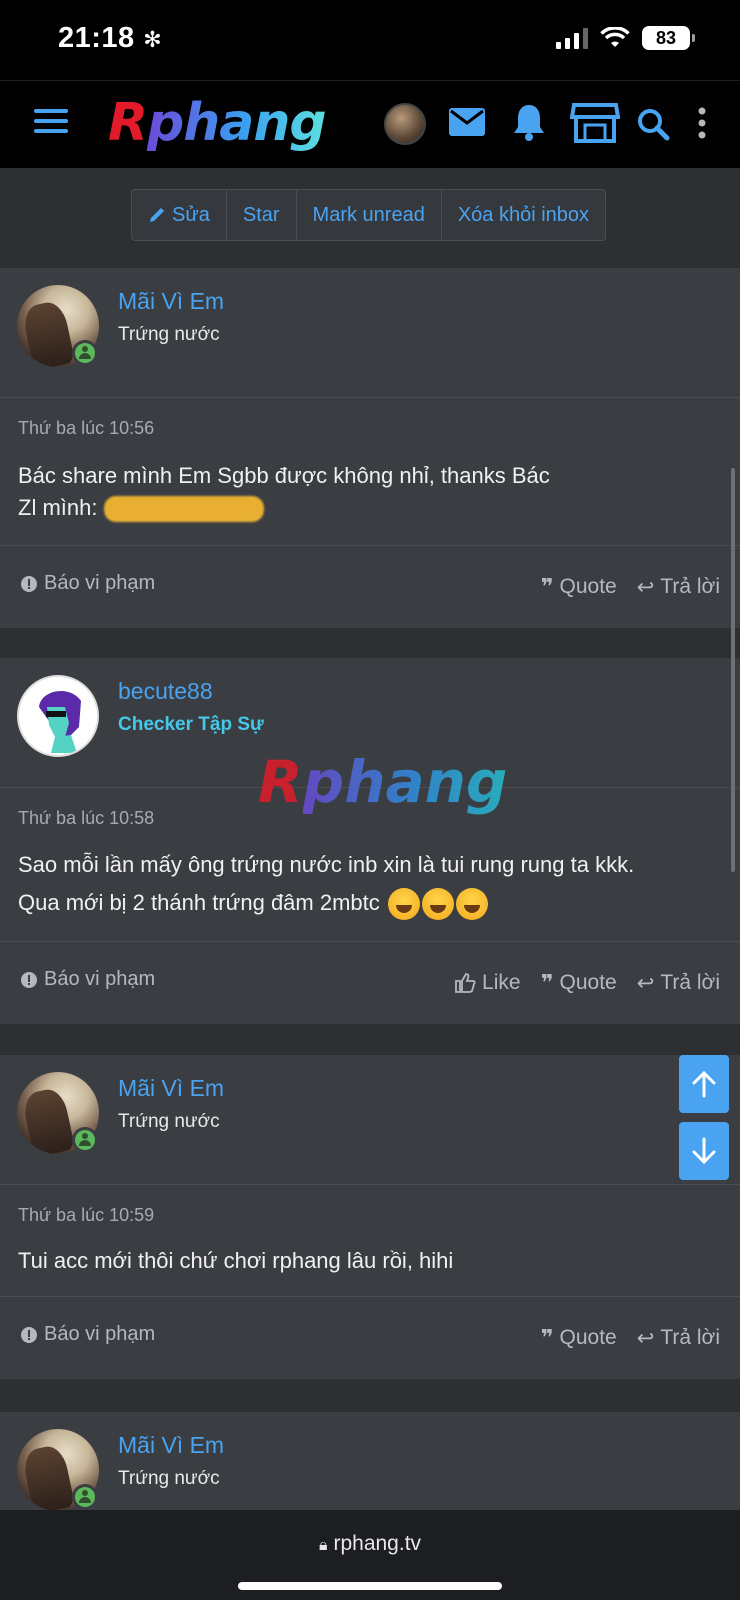 This screenshot has width=740, height=1600. What do you see at coordinates (157, 215) in the screenshot?
I see `pencil-icon` at bounding box center [157, 215].